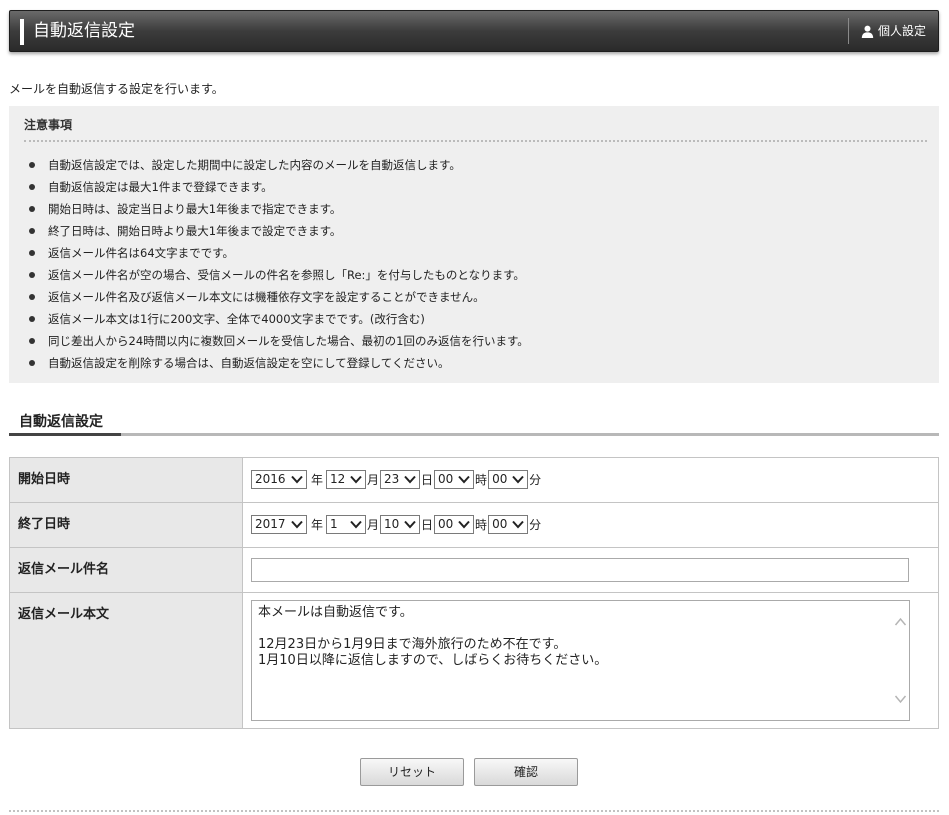  Describe the element at coordinates (508, 479) in the screenshot. I see `start-minute-select: 00` at that location.